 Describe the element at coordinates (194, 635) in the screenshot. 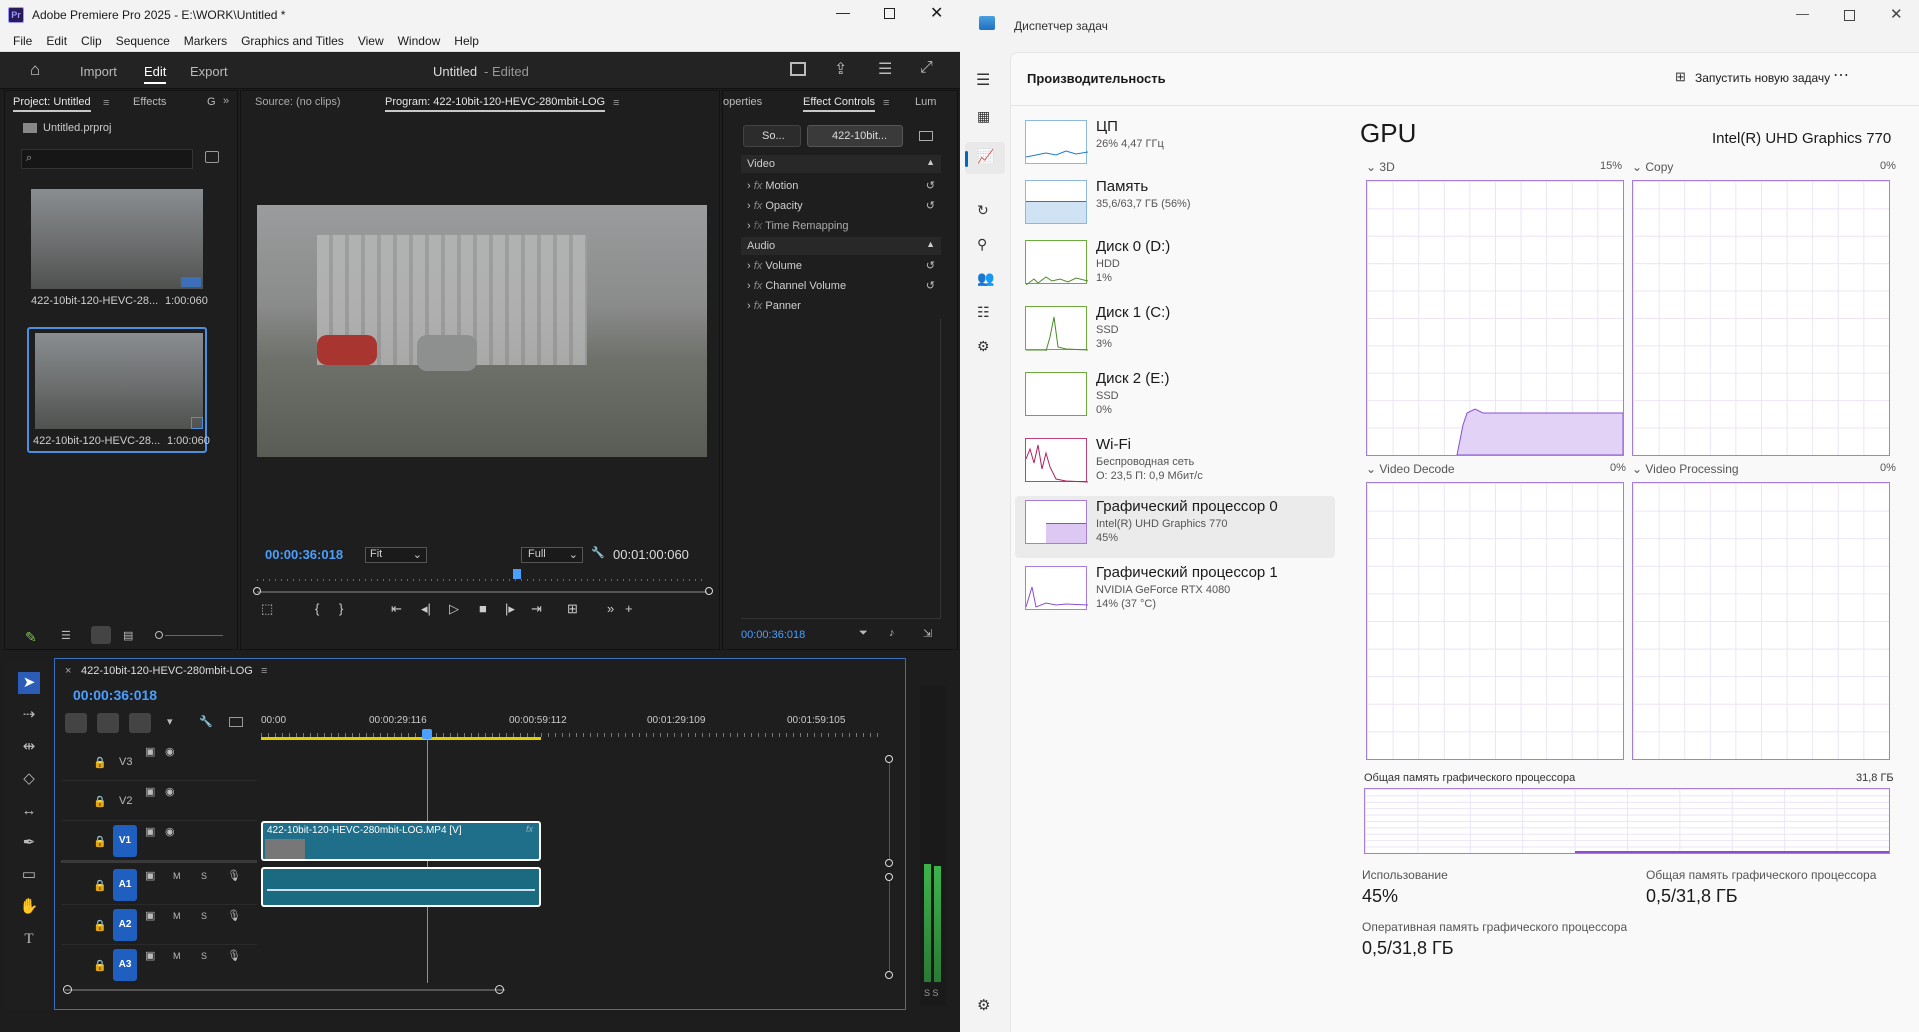

I see `zoom-slider` at that location.